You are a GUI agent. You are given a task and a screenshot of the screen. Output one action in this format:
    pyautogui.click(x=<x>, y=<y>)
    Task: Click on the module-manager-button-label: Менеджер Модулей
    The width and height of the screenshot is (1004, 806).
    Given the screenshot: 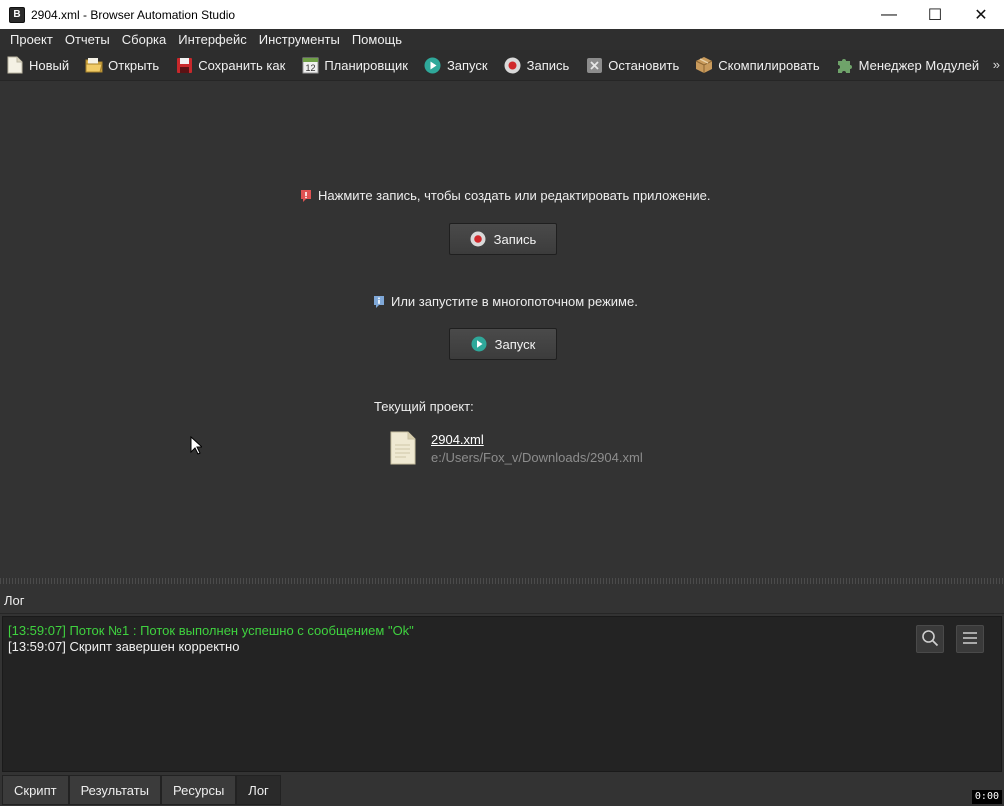 What is the action you would take?
    pyautogui.click(x=919, y=65)
    